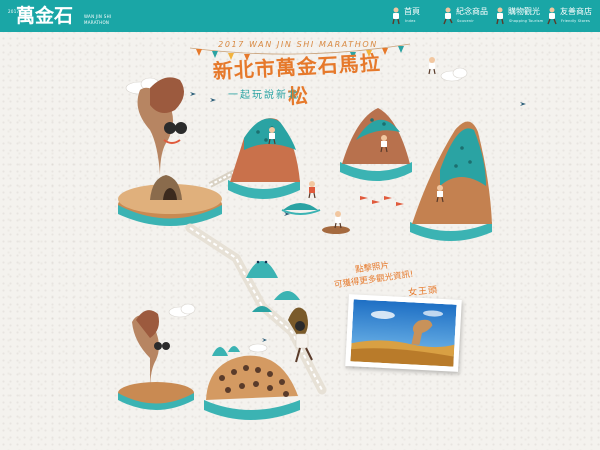 This screenshot has width=600, height=450. What do you see at coordinates (376, 144) in the screenshot?
I see `mountain-island-right` at bounding box center [376, 144].